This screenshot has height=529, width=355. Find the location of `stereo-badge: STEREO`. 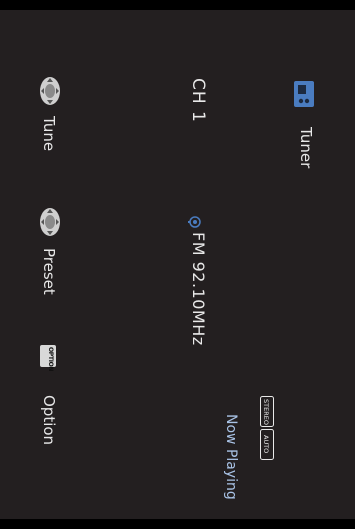

stereo-badge: STEREO is located at coordinates (266, 412).